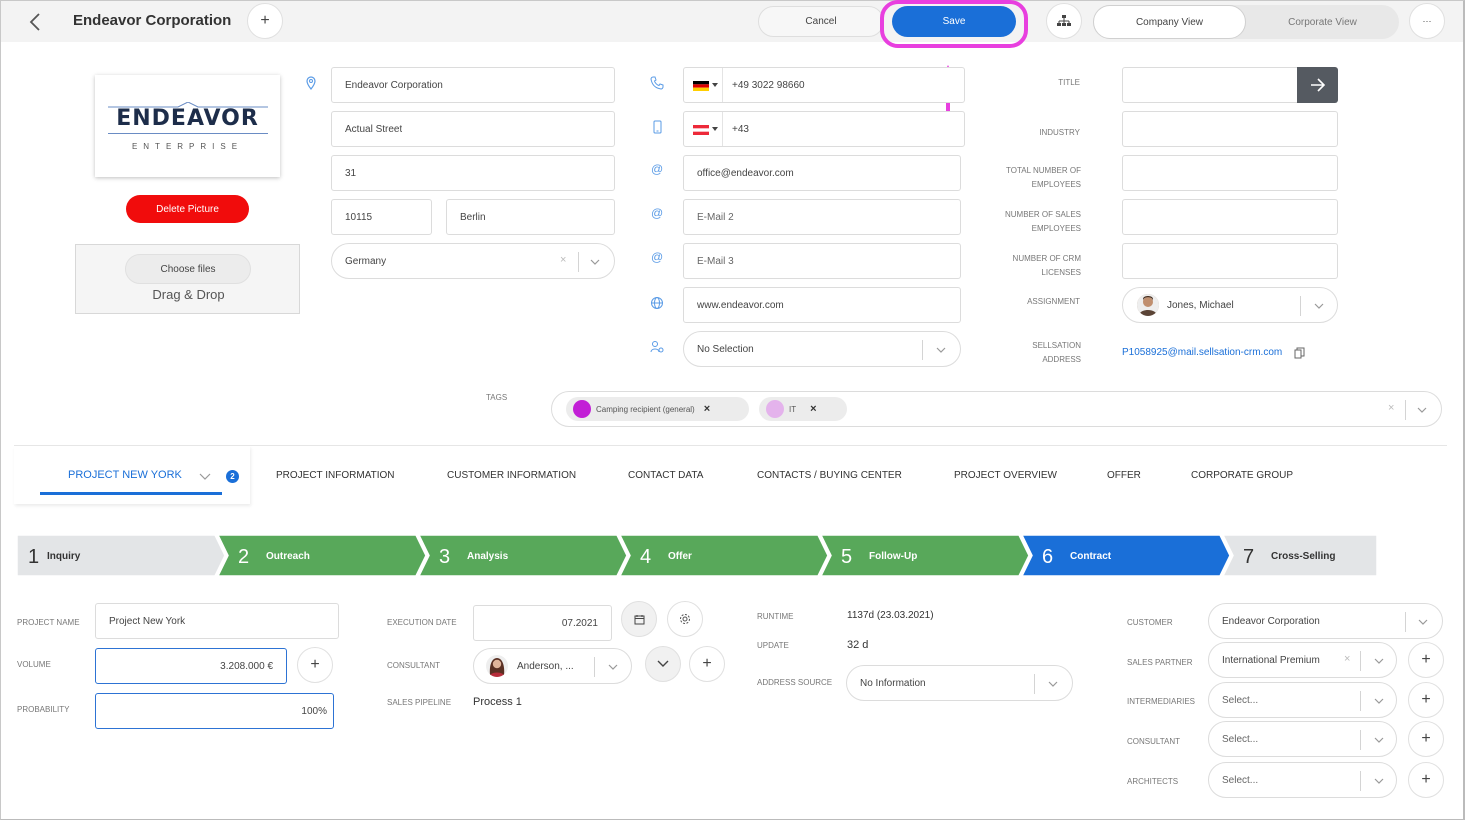 Image resolution: width=1465 pixels, height=820 pixels. What do you see at coordinates (1043, 177) in the screenshot?
I see `total-employees-label: TOTAL NUMBER OF EMPLOYEES` at bounding box center [1043, 177].